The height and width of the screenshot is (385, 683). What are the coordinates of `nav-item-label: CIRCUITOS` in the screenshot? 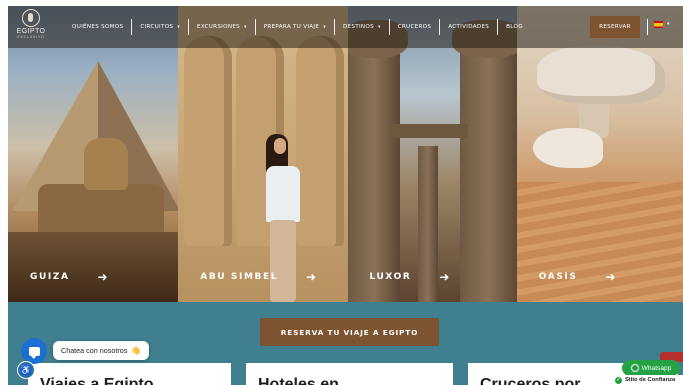 It's located at (157, 27).